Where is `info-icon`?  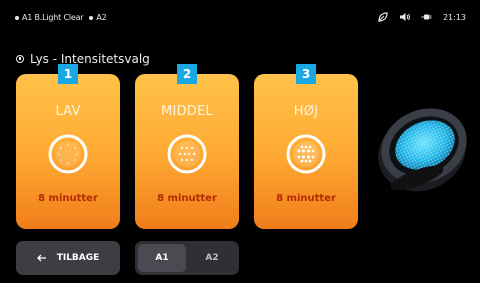 info-icon is located at coordinates (20, 59).